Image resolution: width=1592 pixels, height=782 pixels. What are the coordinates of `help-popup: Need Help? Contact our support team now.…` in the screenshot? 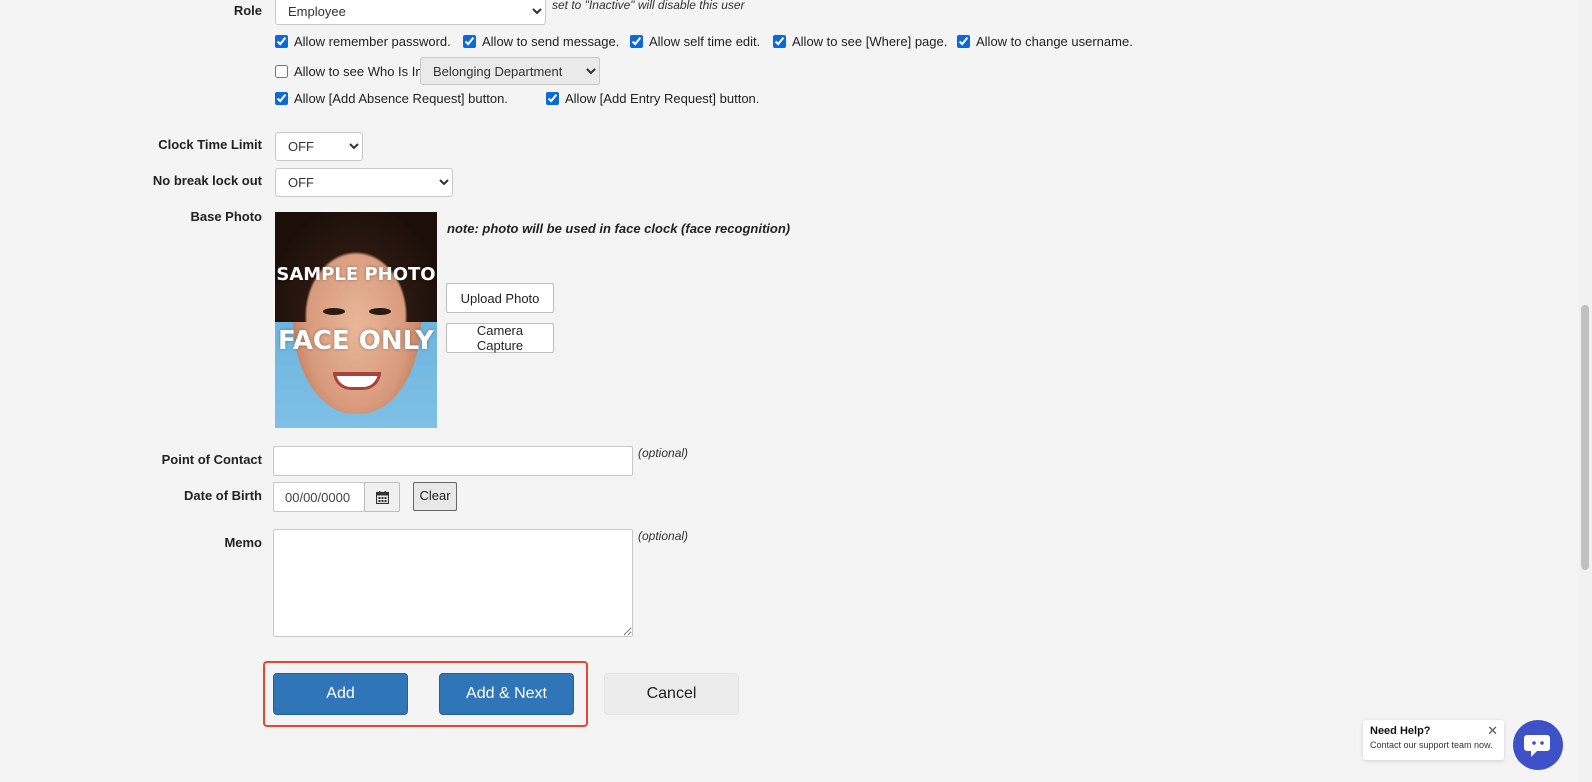 It's located at (1433, 740).